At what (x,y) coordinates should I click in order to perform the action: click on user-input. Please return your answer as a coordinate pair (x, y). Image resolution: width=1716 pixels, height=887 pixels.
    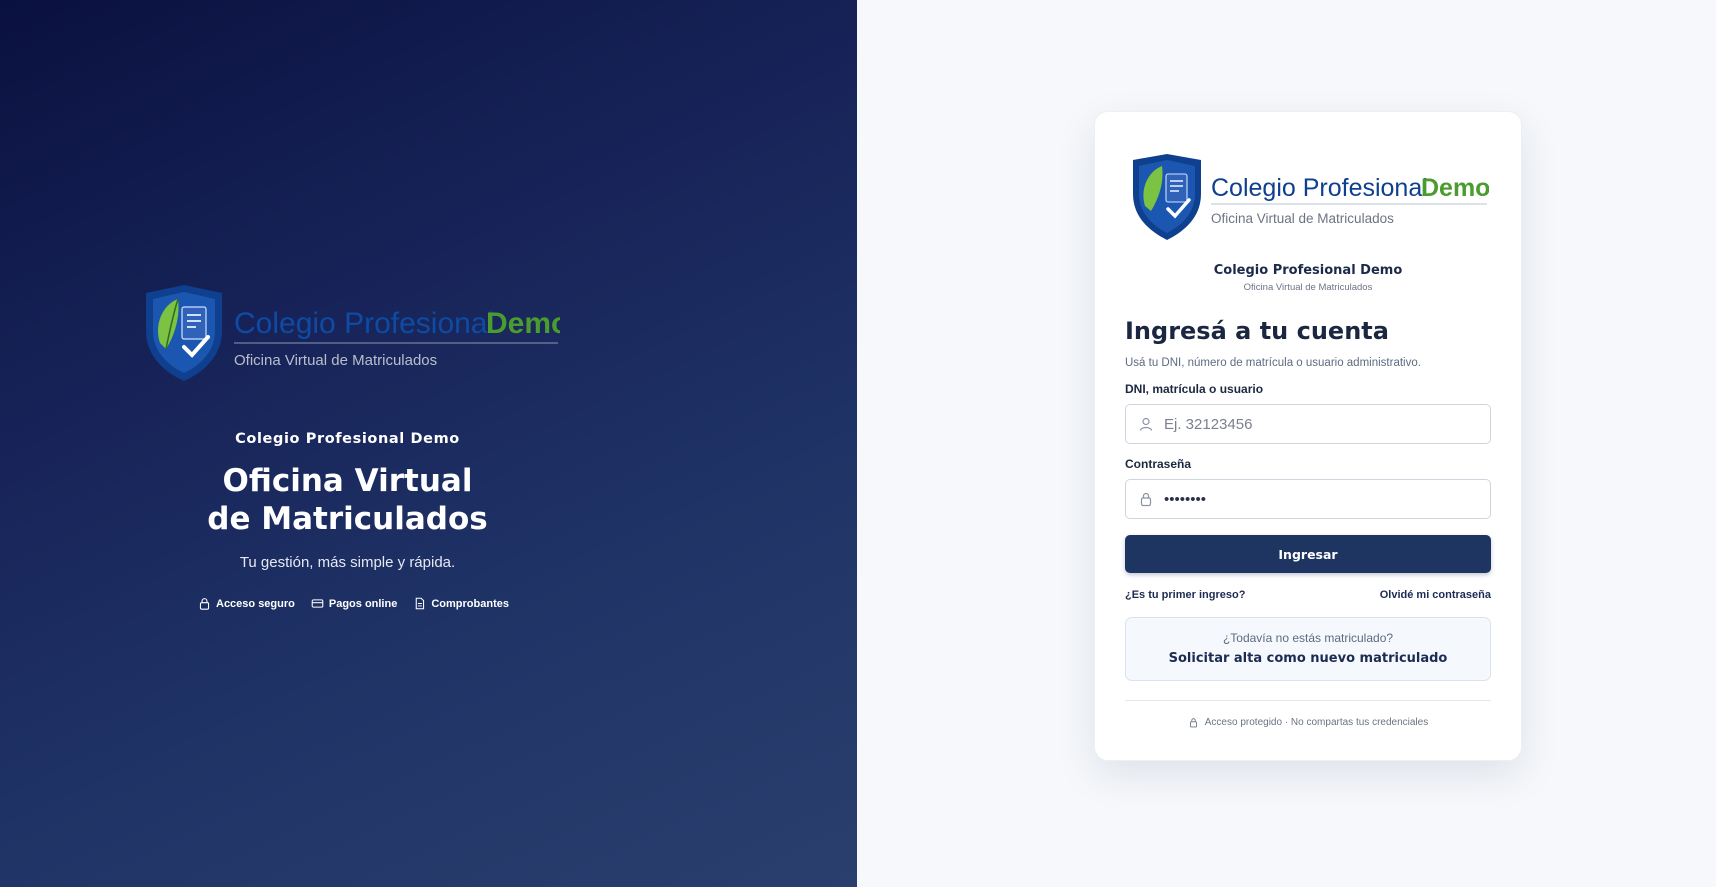
    Looking at the image, I should click on (1324, 424).